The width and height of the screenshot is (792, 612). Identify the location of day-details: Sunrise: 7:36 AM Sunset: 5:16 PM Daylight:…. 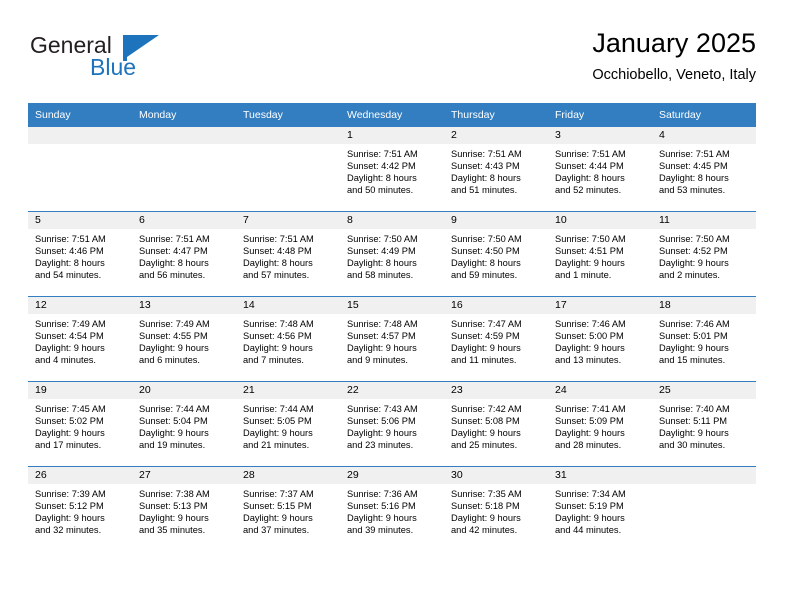
(392, 510).